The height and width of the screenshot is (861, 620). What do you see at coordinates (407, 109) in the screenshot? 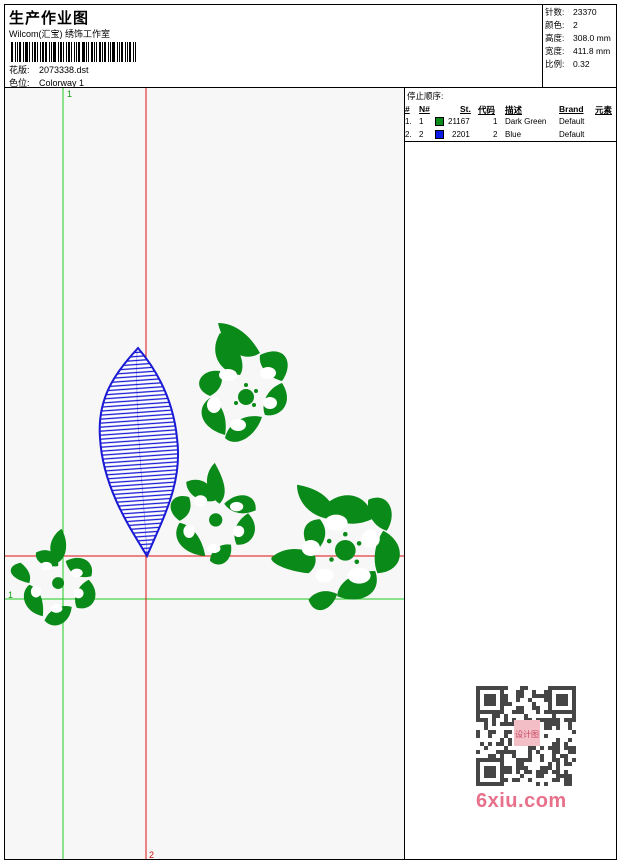
I see `col-header-num: #` at bounding box center [407, 109].